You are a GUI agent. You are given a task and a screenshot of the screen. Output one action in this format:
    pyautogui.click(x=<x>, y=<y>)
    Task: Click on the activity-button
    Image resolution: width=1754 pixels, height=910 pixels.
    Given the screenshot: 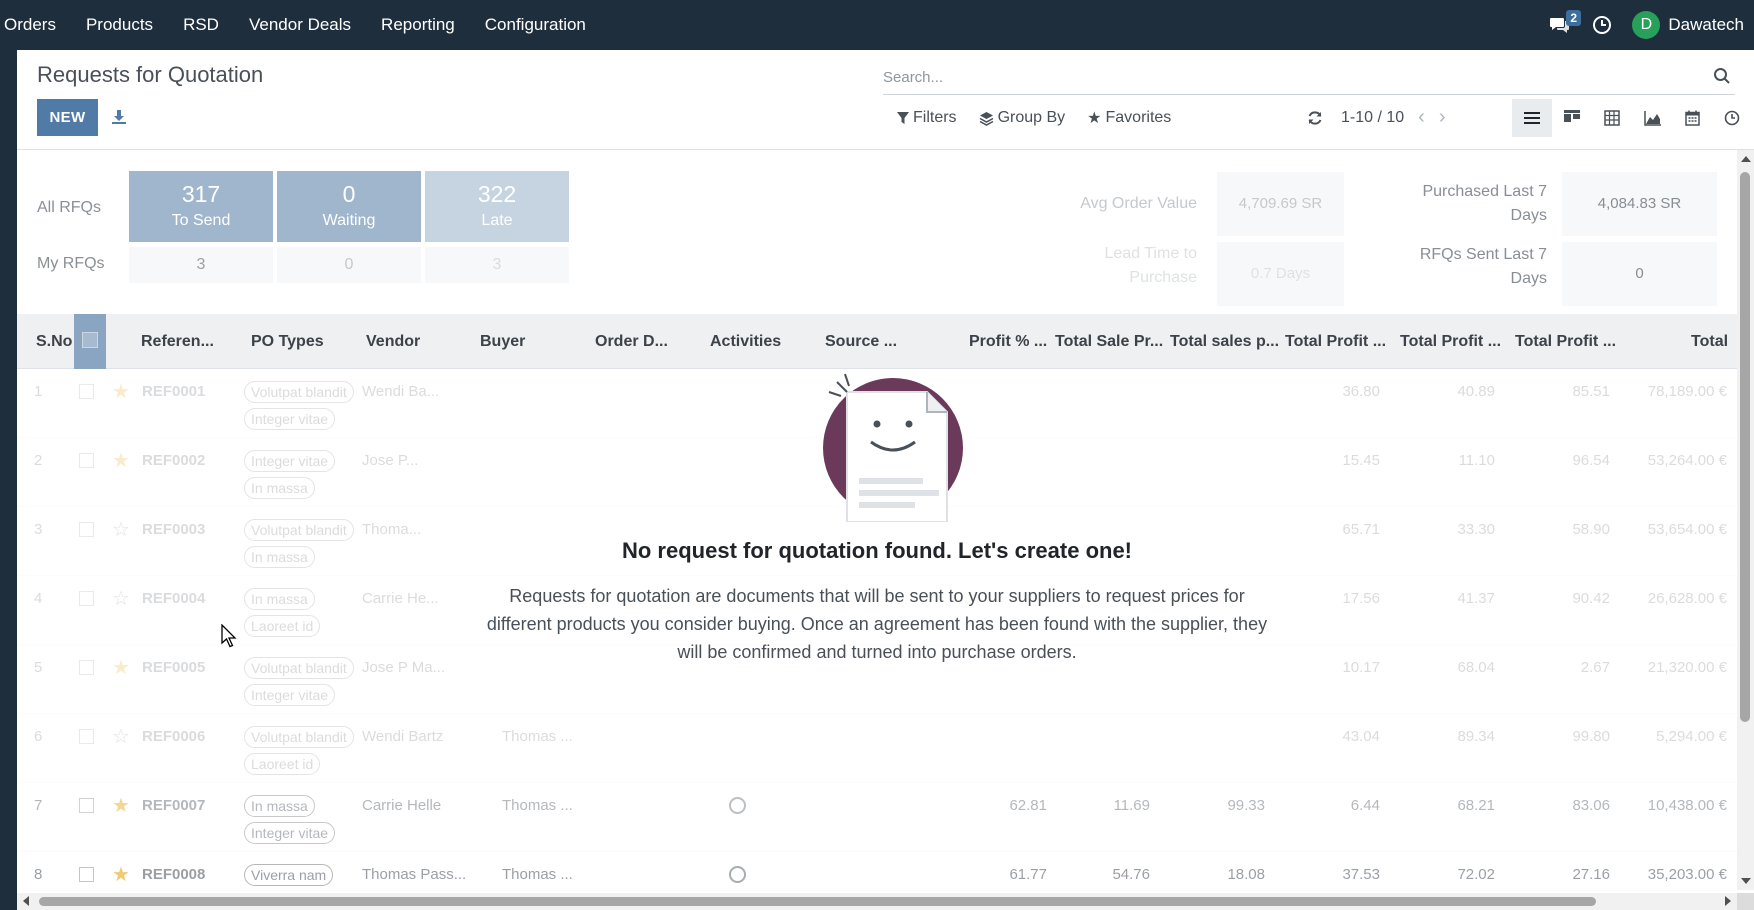 What is the action you would take?
    pyautogui.click(x=1602, y=25)
    